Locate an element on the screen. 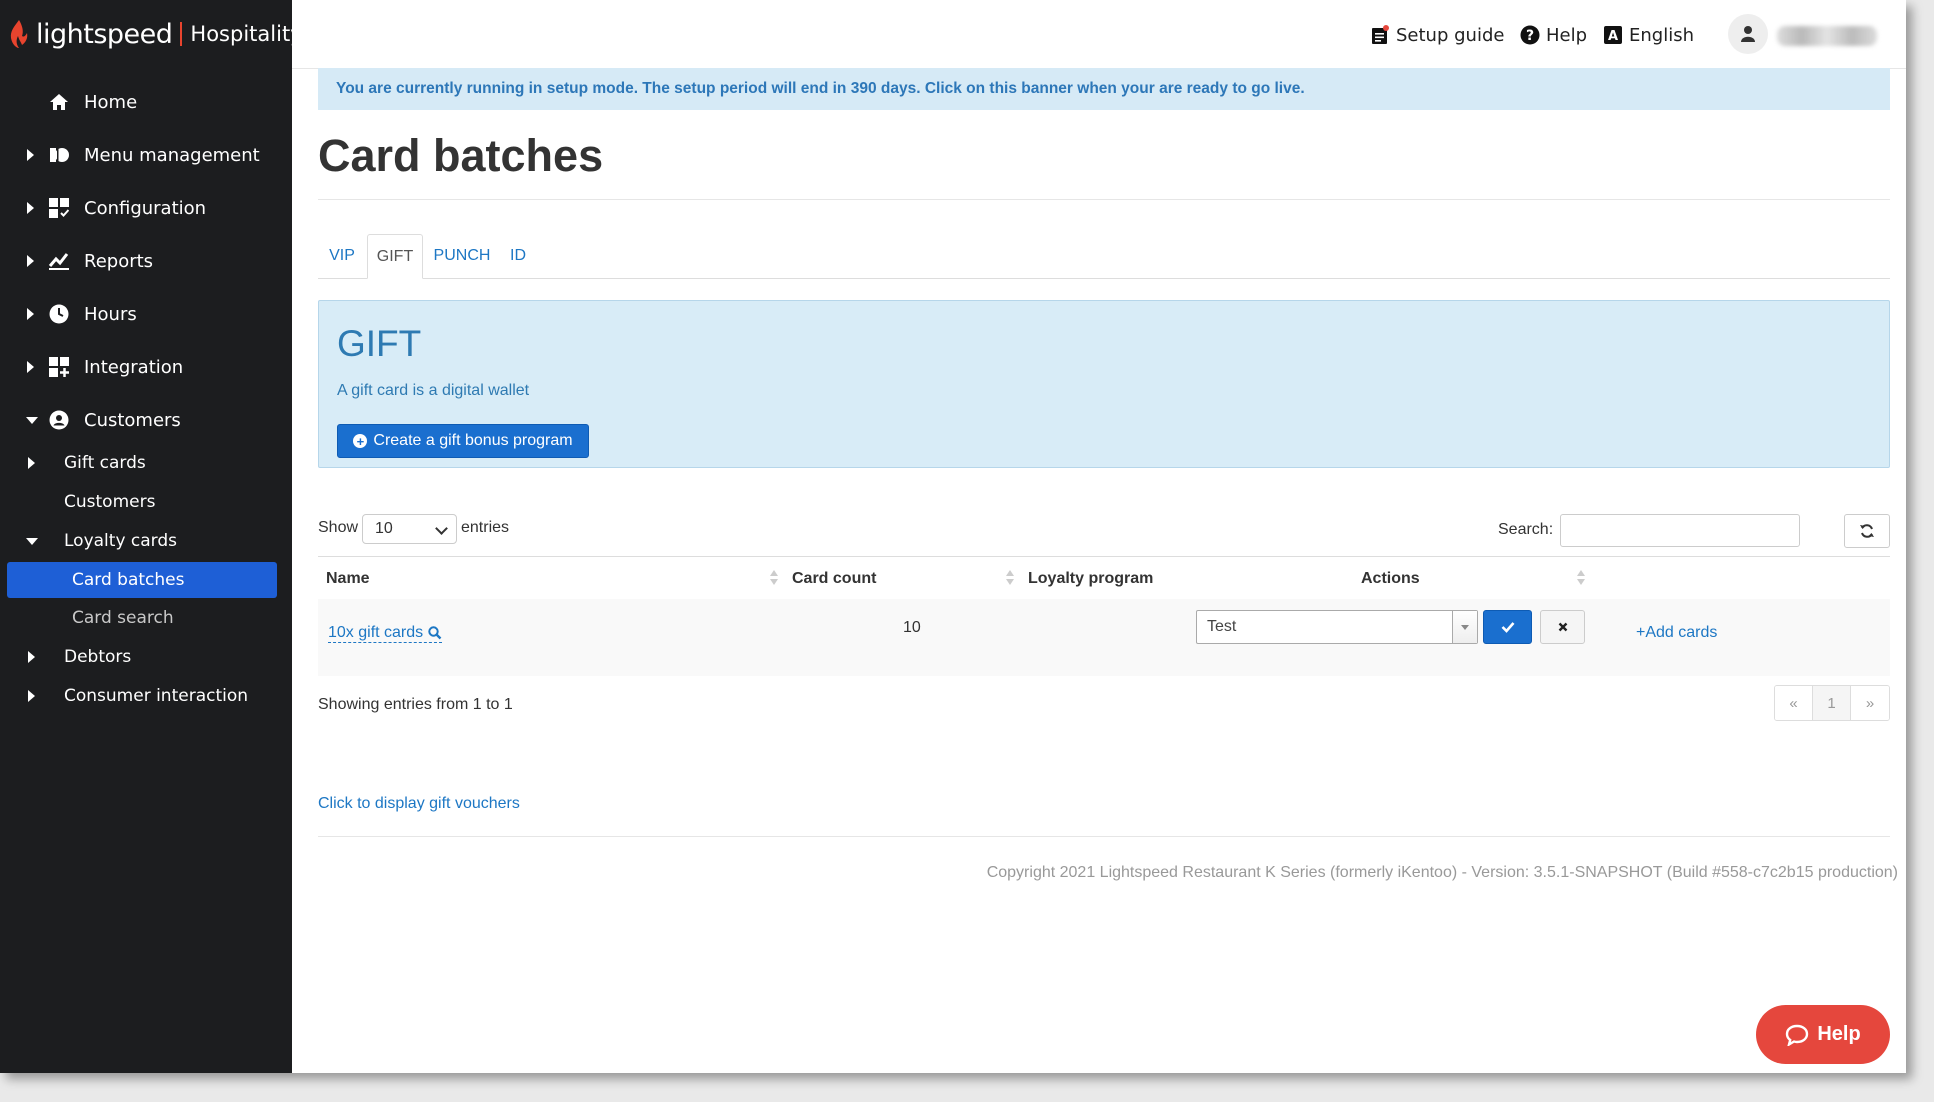 This screenshot has width=1934, height=1102. sidebar-item-label: Card search is located at coordinates (123, 618).